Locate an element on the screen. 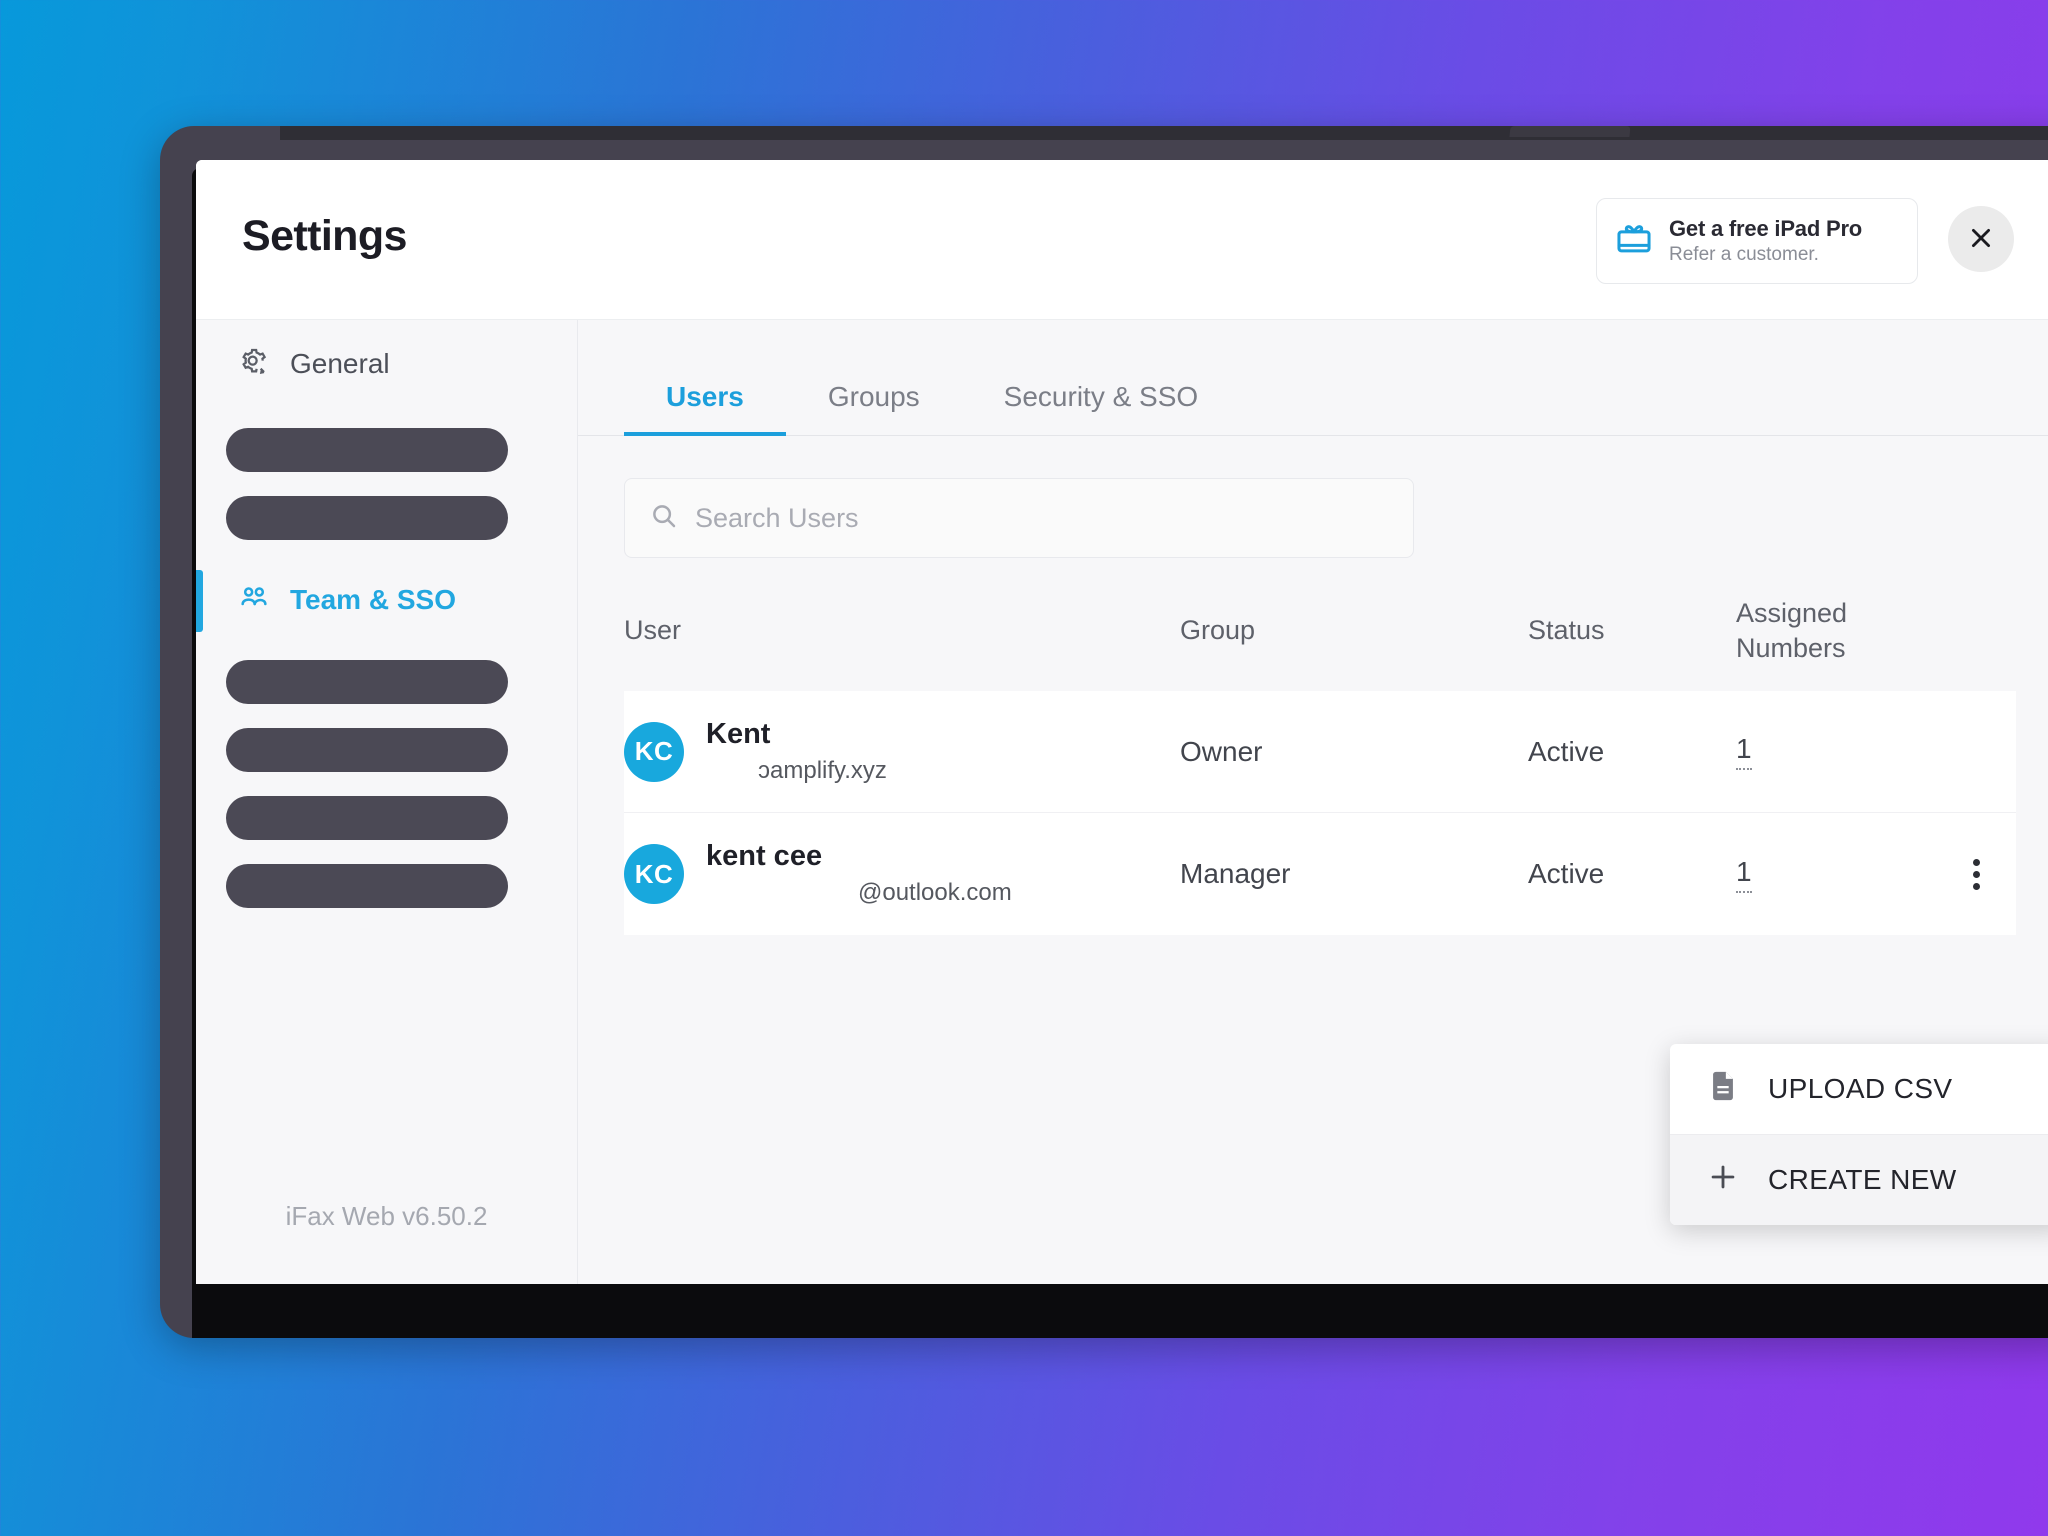  sidebar-item-team-sso: Team & SSO is located at coordinates (386, 600).